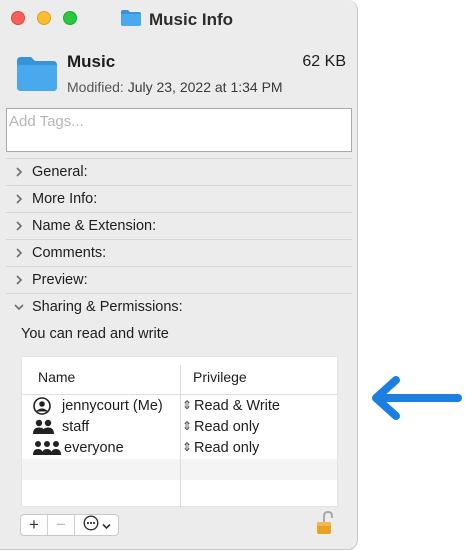 The height and width of the screenshot is (550, 465). What do you see at coordinates (179, 198) in the screenshot?
I see `section-more-info: More Info:` at bounding box center [179, 198].